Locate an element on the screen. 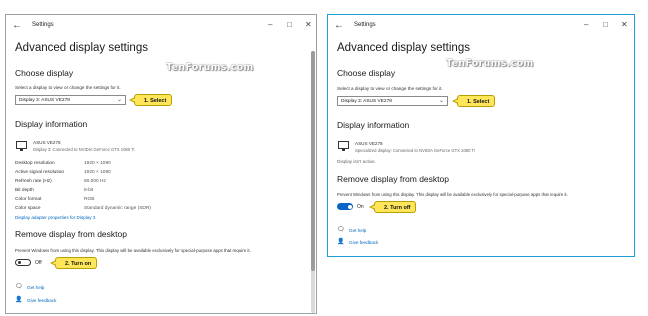  info-label: Bit depth is located at coordinates (24, 190).